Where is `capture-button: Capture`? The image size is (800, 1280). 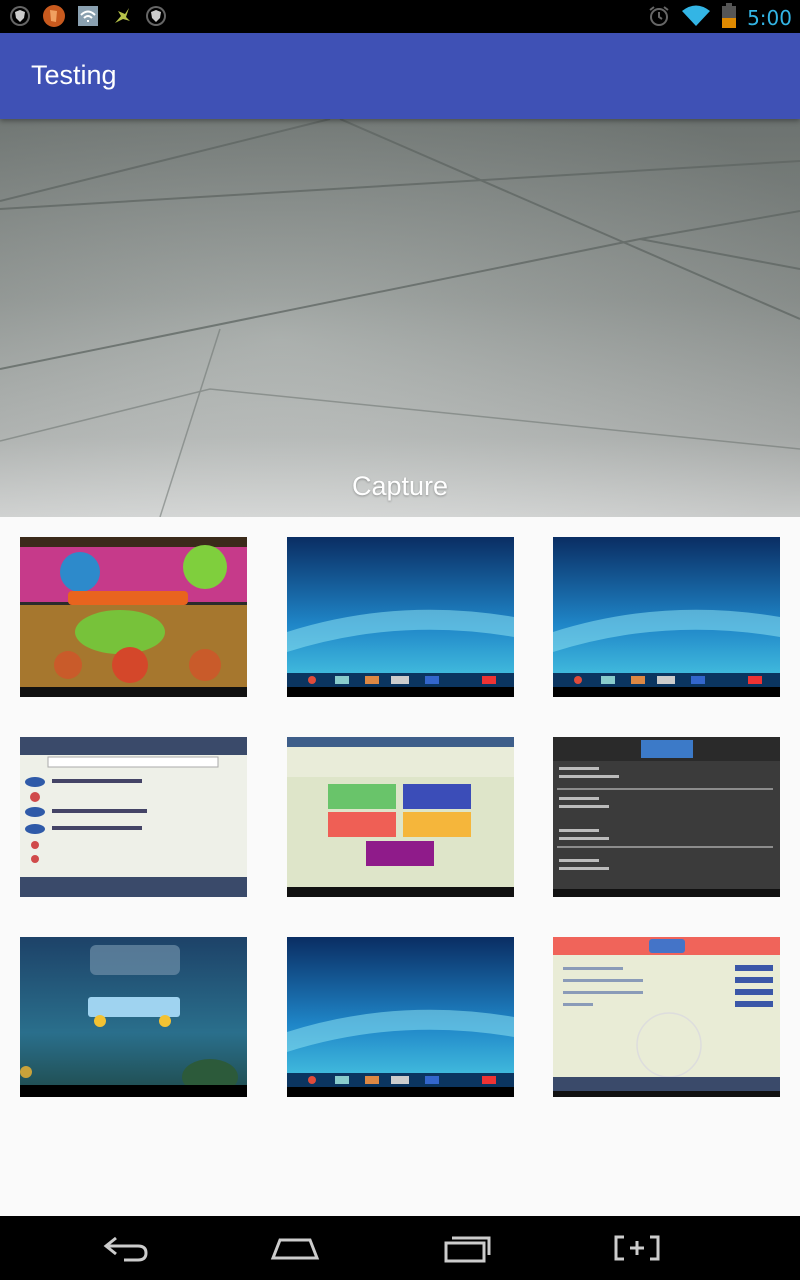 capture-button: Capture is located at coordinates (400, 486).